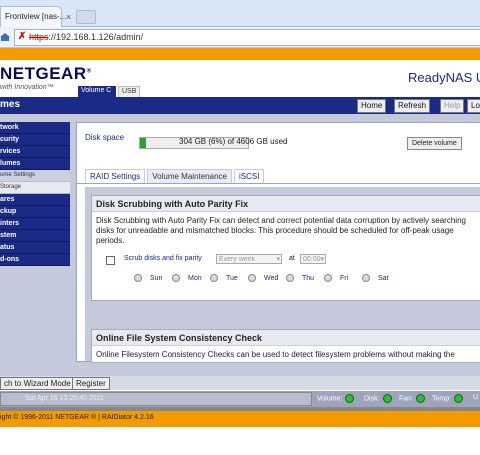  Describe the element at coordinates (278, 183) in the screenshot. I see `tab-divider` at that location.